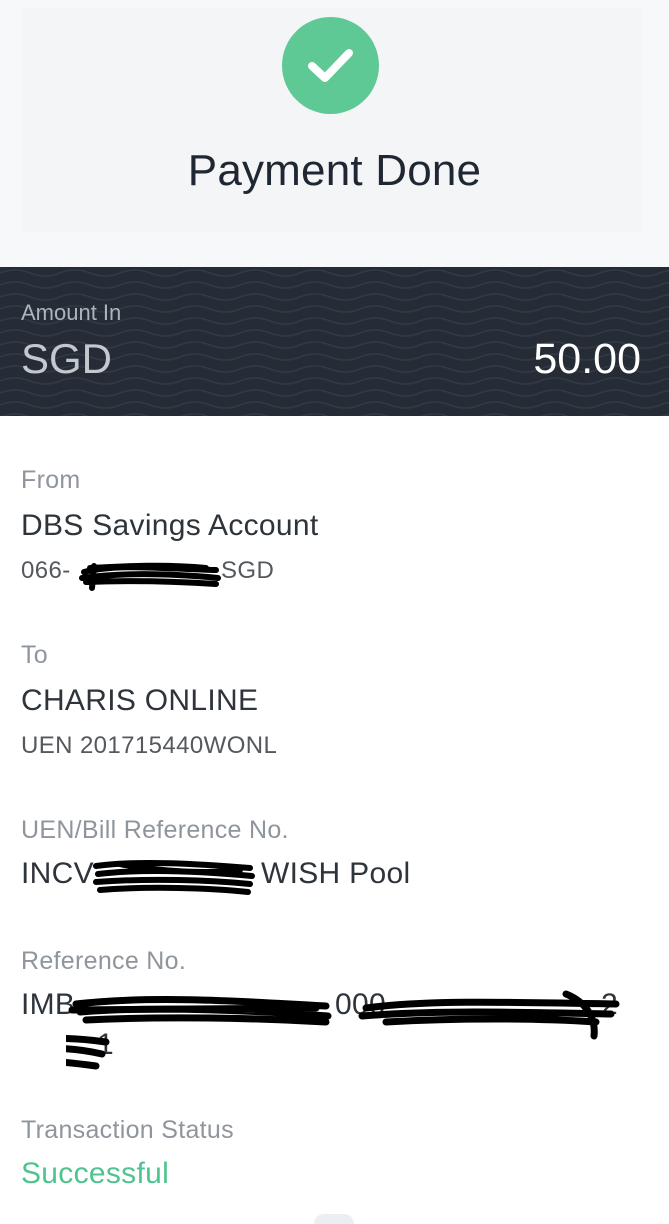  What do you see at coordinates (170, 525) in the screenshot?
I see `from-account-name: DBS Savings Account` at bounding box center [170, 525].